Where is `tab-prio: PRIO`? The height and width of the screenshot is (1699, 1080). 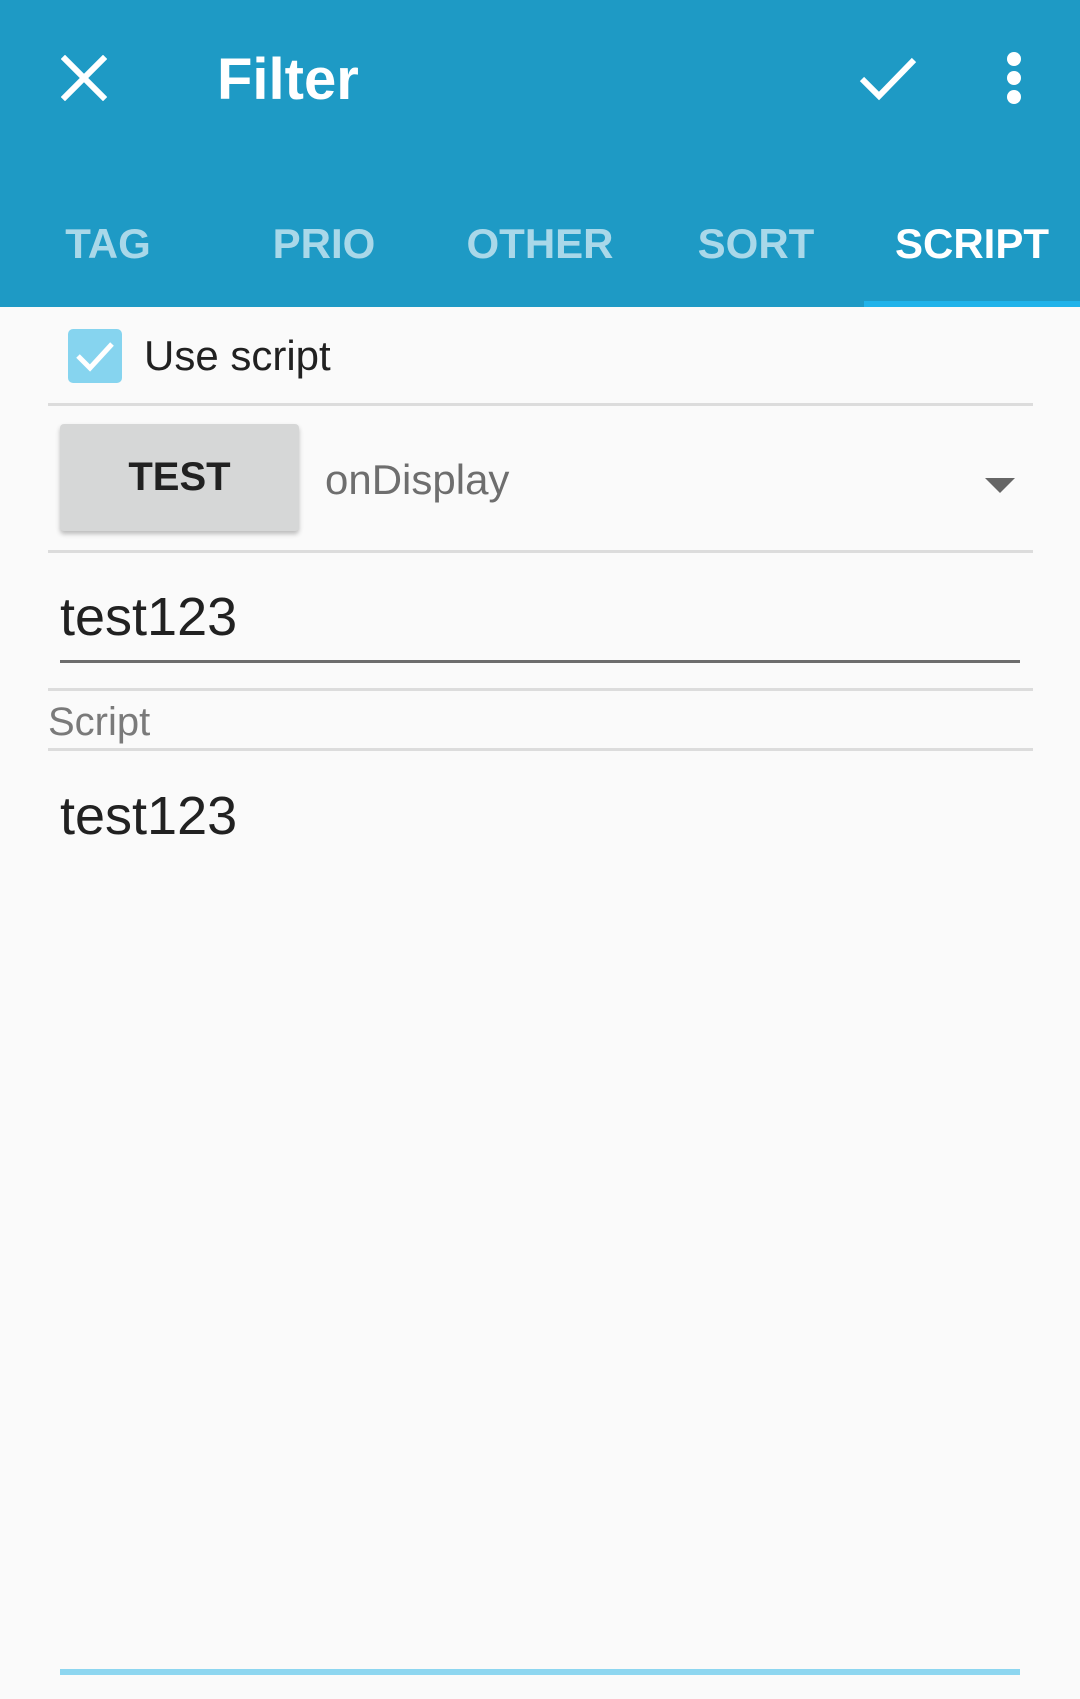 tab-prio: PRIO is located at coordinates (324, 248).